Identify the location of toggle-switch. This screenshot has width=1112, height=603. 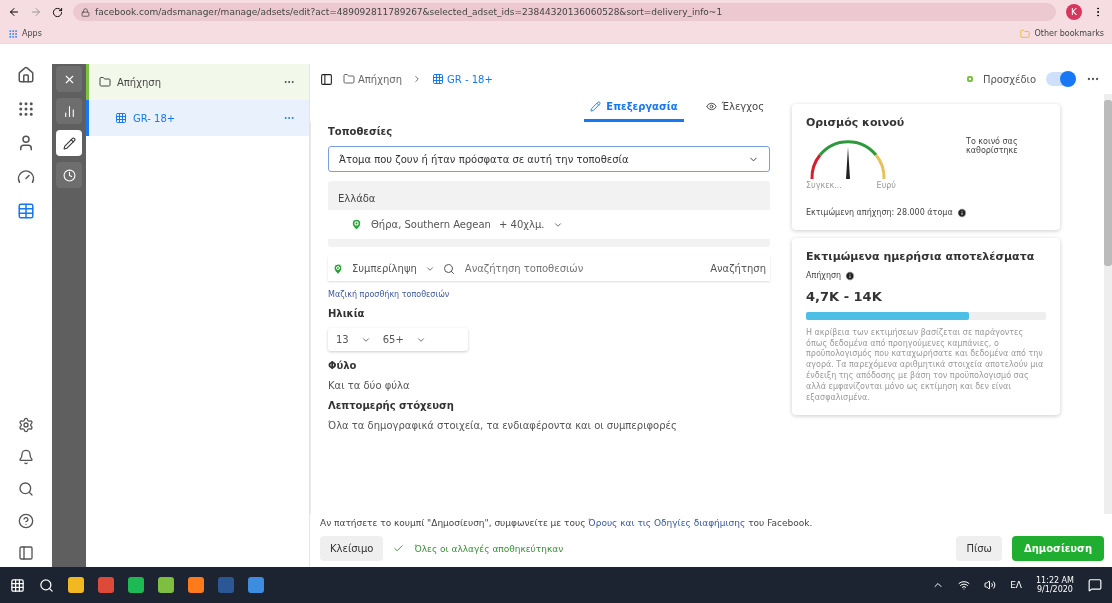
(1061, 79).